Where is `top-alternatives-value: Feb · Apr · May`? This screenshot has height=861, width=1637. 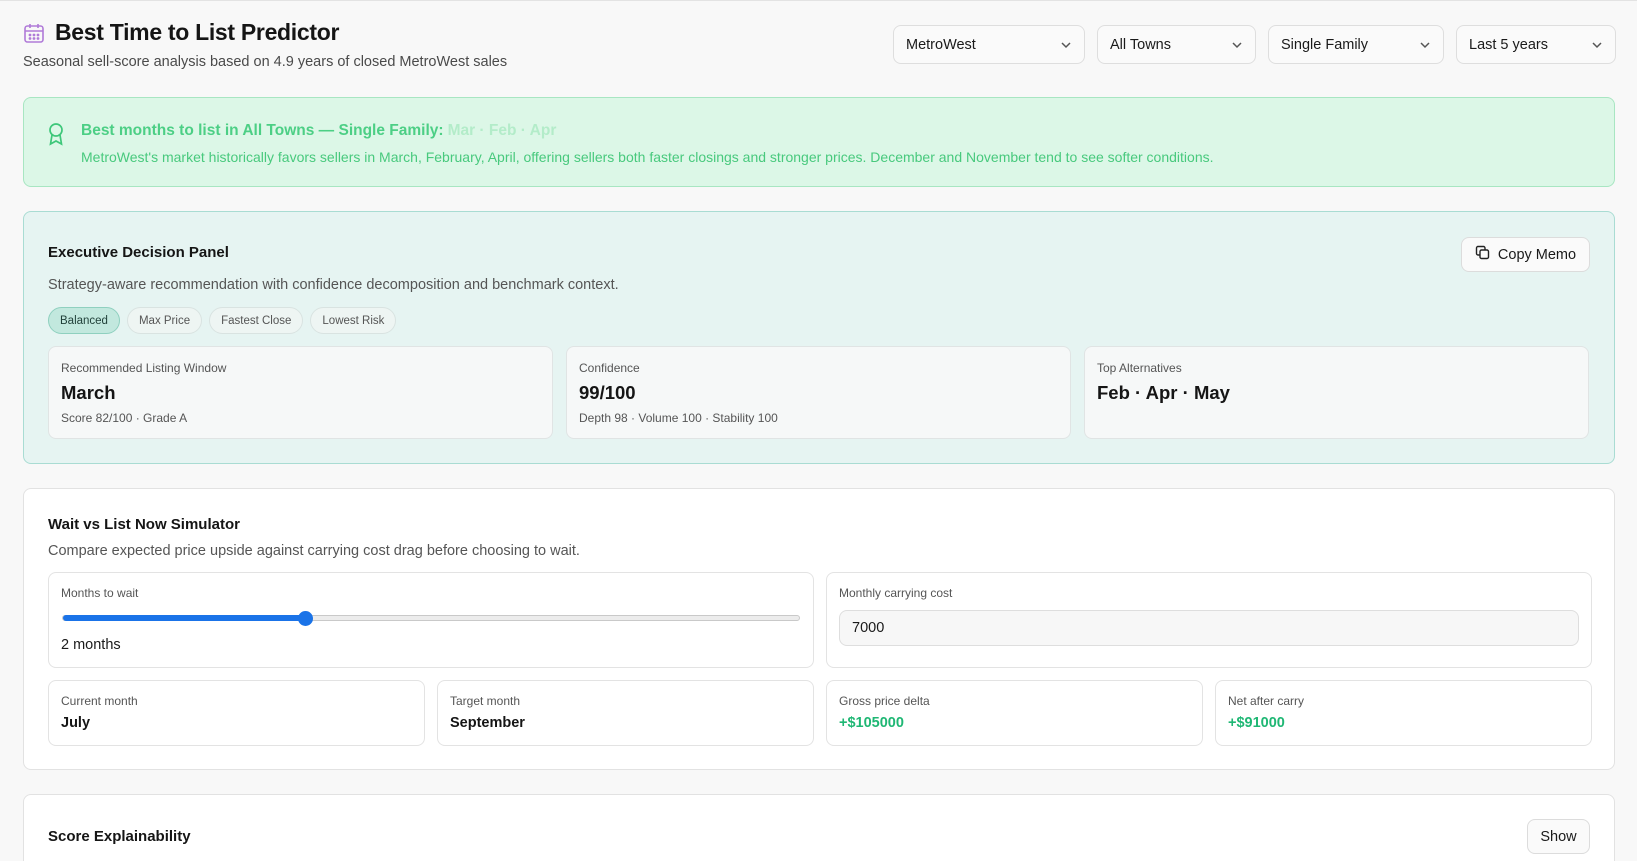 top-alternatives-value: Feb · Apr · May is located at coordinates (1163, 392).